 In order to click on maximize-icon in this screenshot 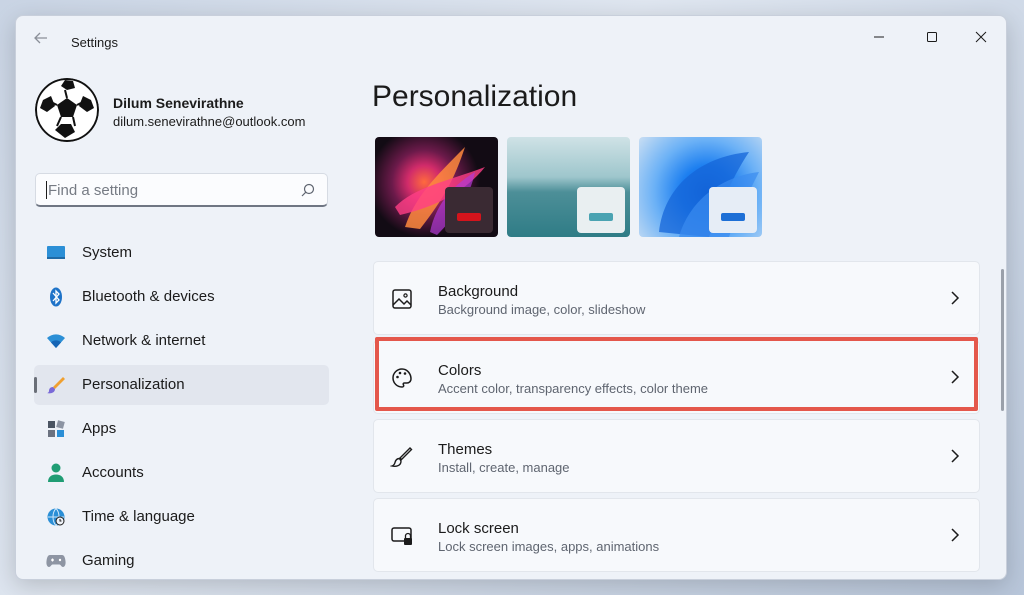, I will do `click(932, 37)`.